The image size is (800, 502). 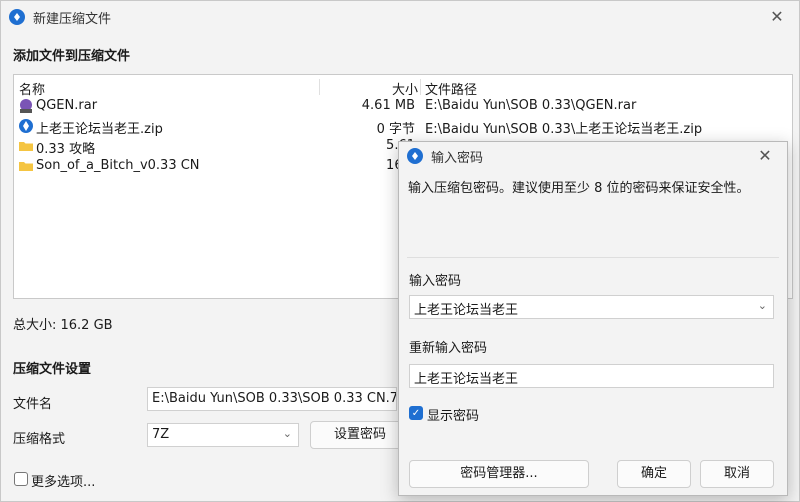 I want to click on window-title: 新建压缩文件, so click(x=72, y=19).